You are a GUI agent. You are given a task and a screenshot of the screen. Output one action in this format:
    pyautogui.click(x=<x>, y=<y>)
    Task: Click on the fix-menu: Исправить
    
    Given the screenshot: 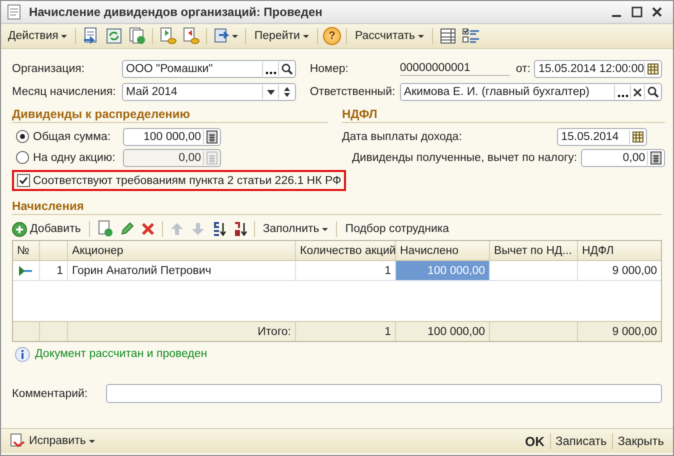 What is the action you would take?
    pyautogui.click(x=52, y=441)
    